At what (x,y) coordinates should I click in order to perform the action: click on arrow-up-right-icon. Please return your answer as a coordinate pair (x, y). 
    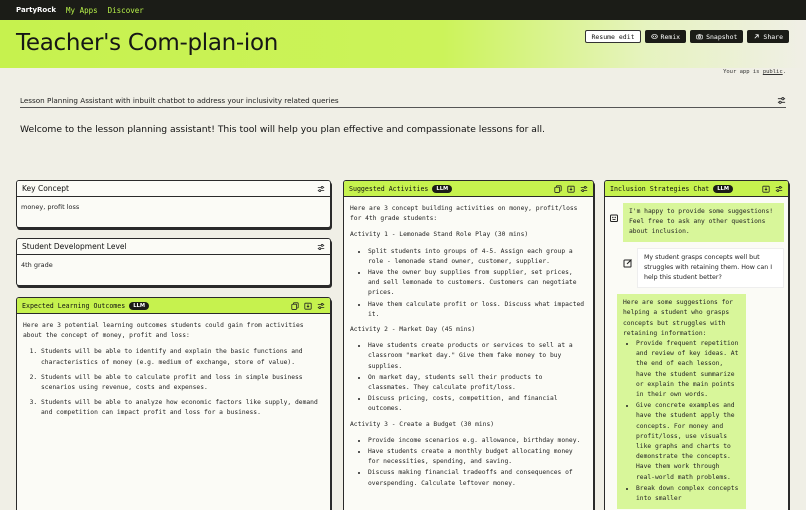
    Looking at the image, I should click on (757, 36).